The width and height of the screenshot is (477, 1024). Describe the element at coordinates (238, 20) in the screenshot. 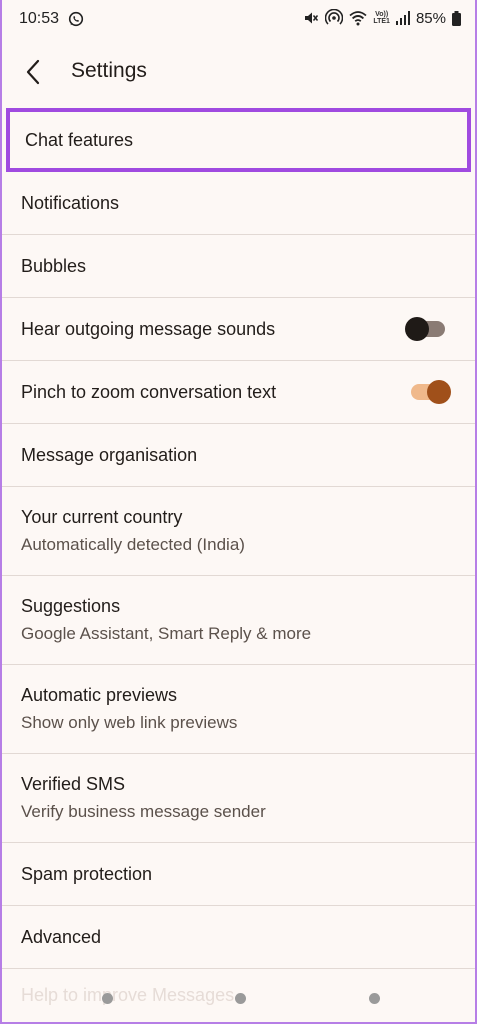

I see `status-bar: 10:53 Vo)) LTE1 85%` at that location.